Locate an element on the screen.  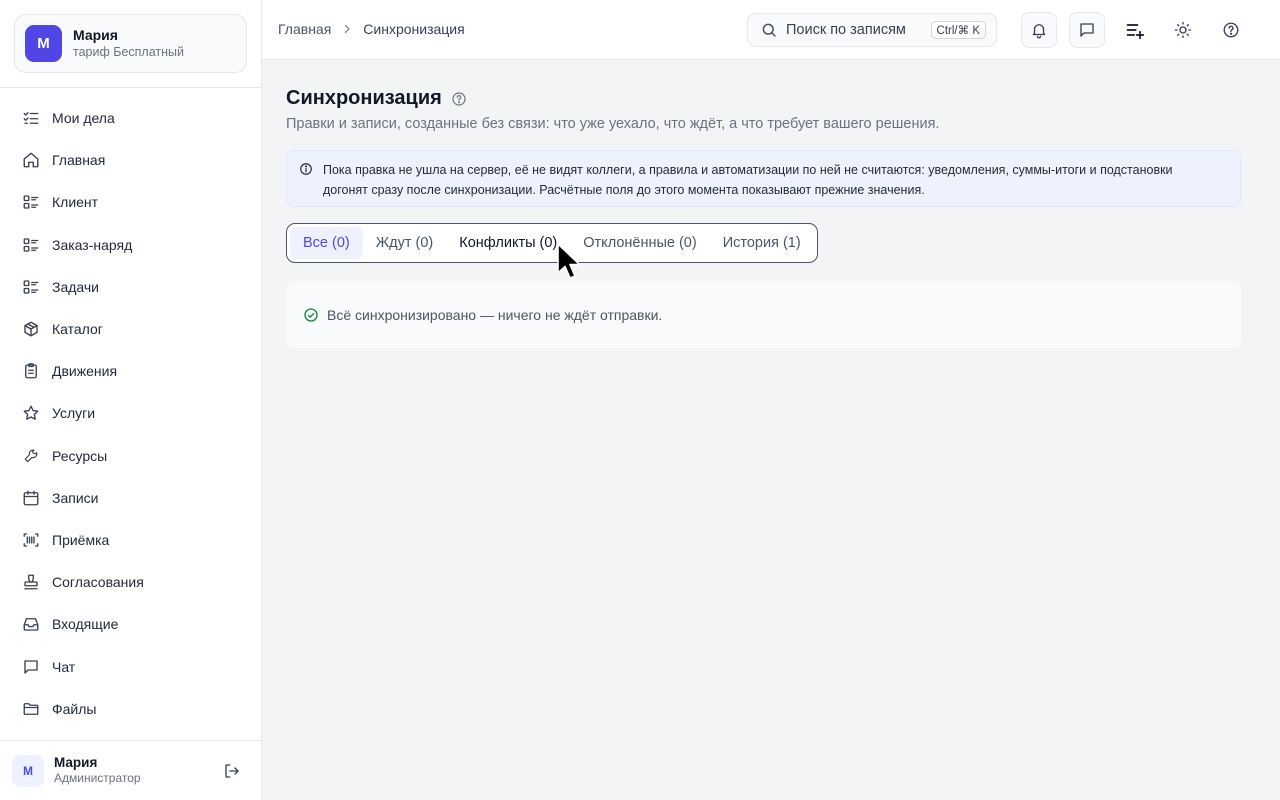
tab-history: История (1) is located at coordinates (762, 243).